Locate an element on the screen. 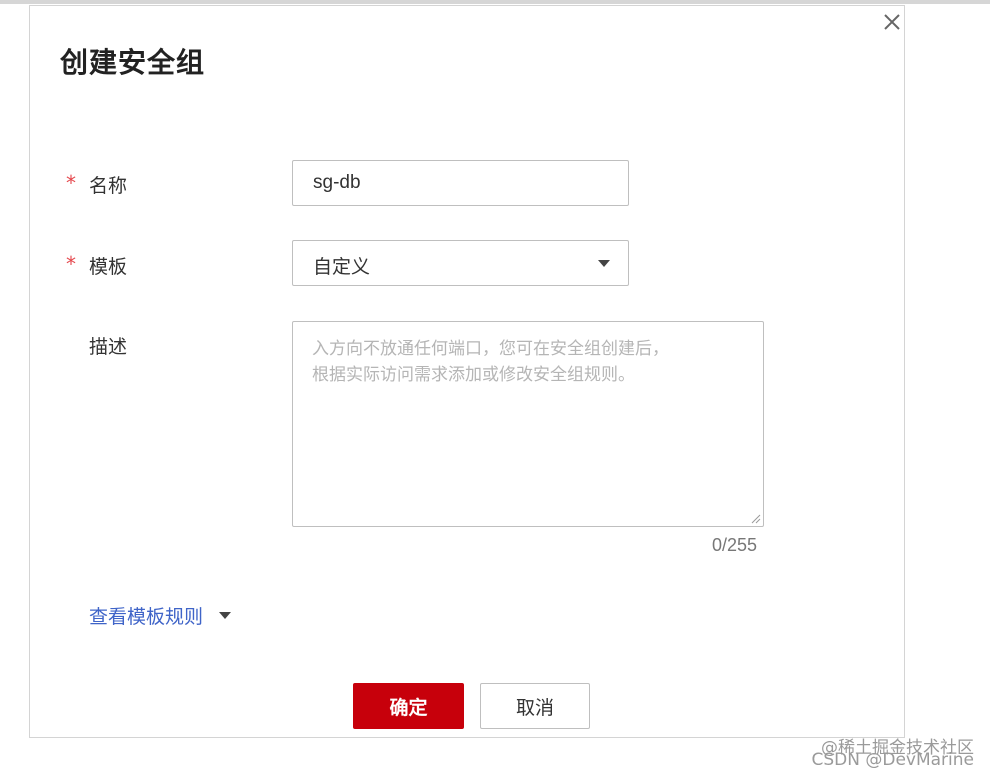 The width and height of the screenshot is (990, 776). required-star-name: * is located at coordinates (71, 183).